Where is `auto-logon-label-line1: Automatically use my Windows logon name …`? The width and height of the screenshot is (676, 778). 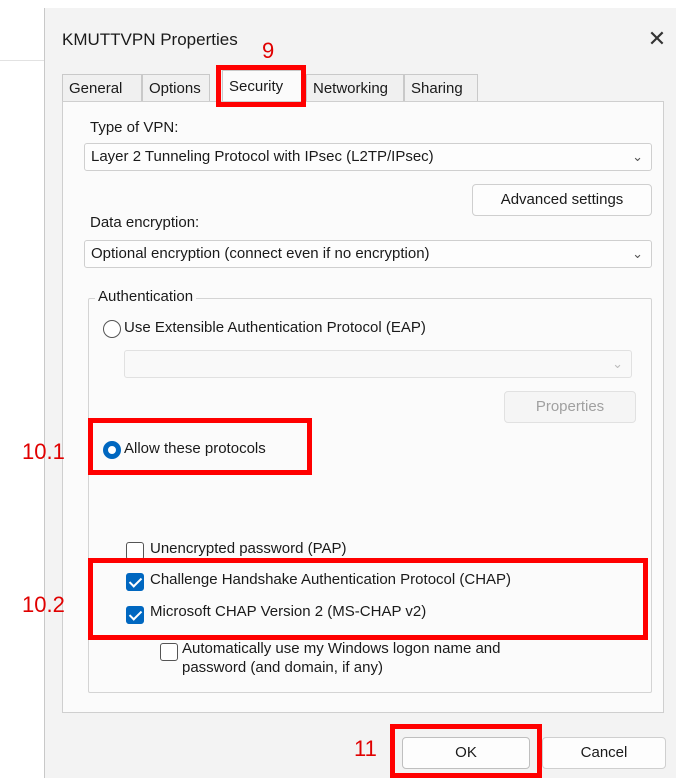 auto-logon-label-line1: Automatically use my Windows logon name … is located at coordinates (341, 648).